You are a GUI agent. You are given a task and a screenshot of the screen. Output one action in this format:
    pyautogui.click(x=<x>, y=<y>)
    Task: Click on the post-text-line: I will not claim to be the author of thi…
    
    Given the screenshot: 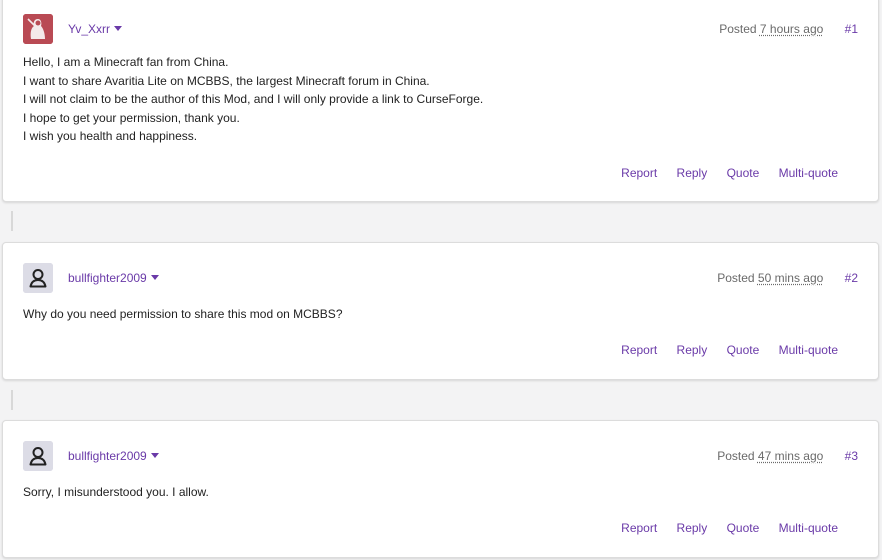 What is the action you would take?
    pyautogui.click(x=253, y=99)
    